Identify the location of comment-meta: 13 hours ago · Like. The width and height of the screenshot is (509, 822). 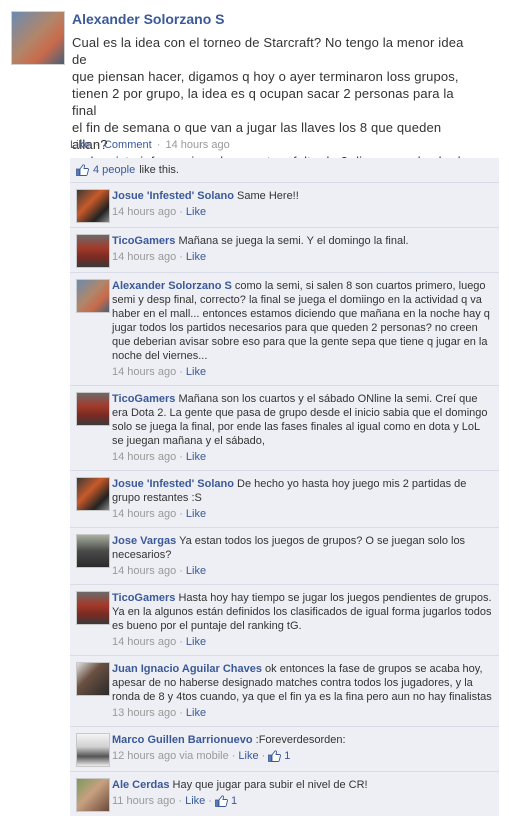
(302, 713).